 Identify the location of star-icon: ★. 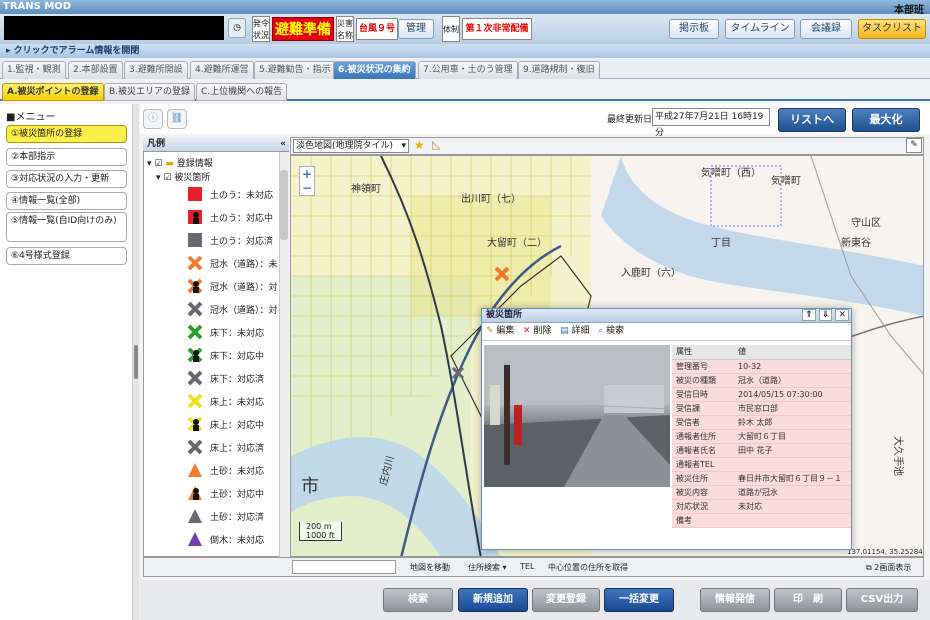
(419, 145).